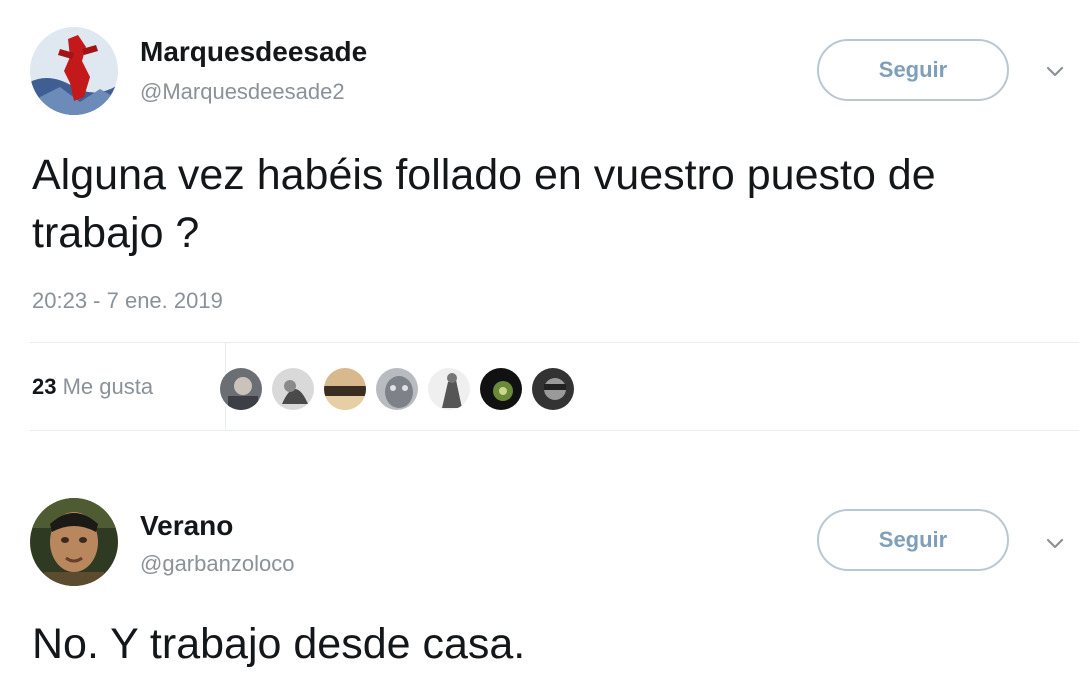  Describe the element at coordinates (217, 564) in the screenshot. I see `user-handle: @garbanzoloco` at that location.